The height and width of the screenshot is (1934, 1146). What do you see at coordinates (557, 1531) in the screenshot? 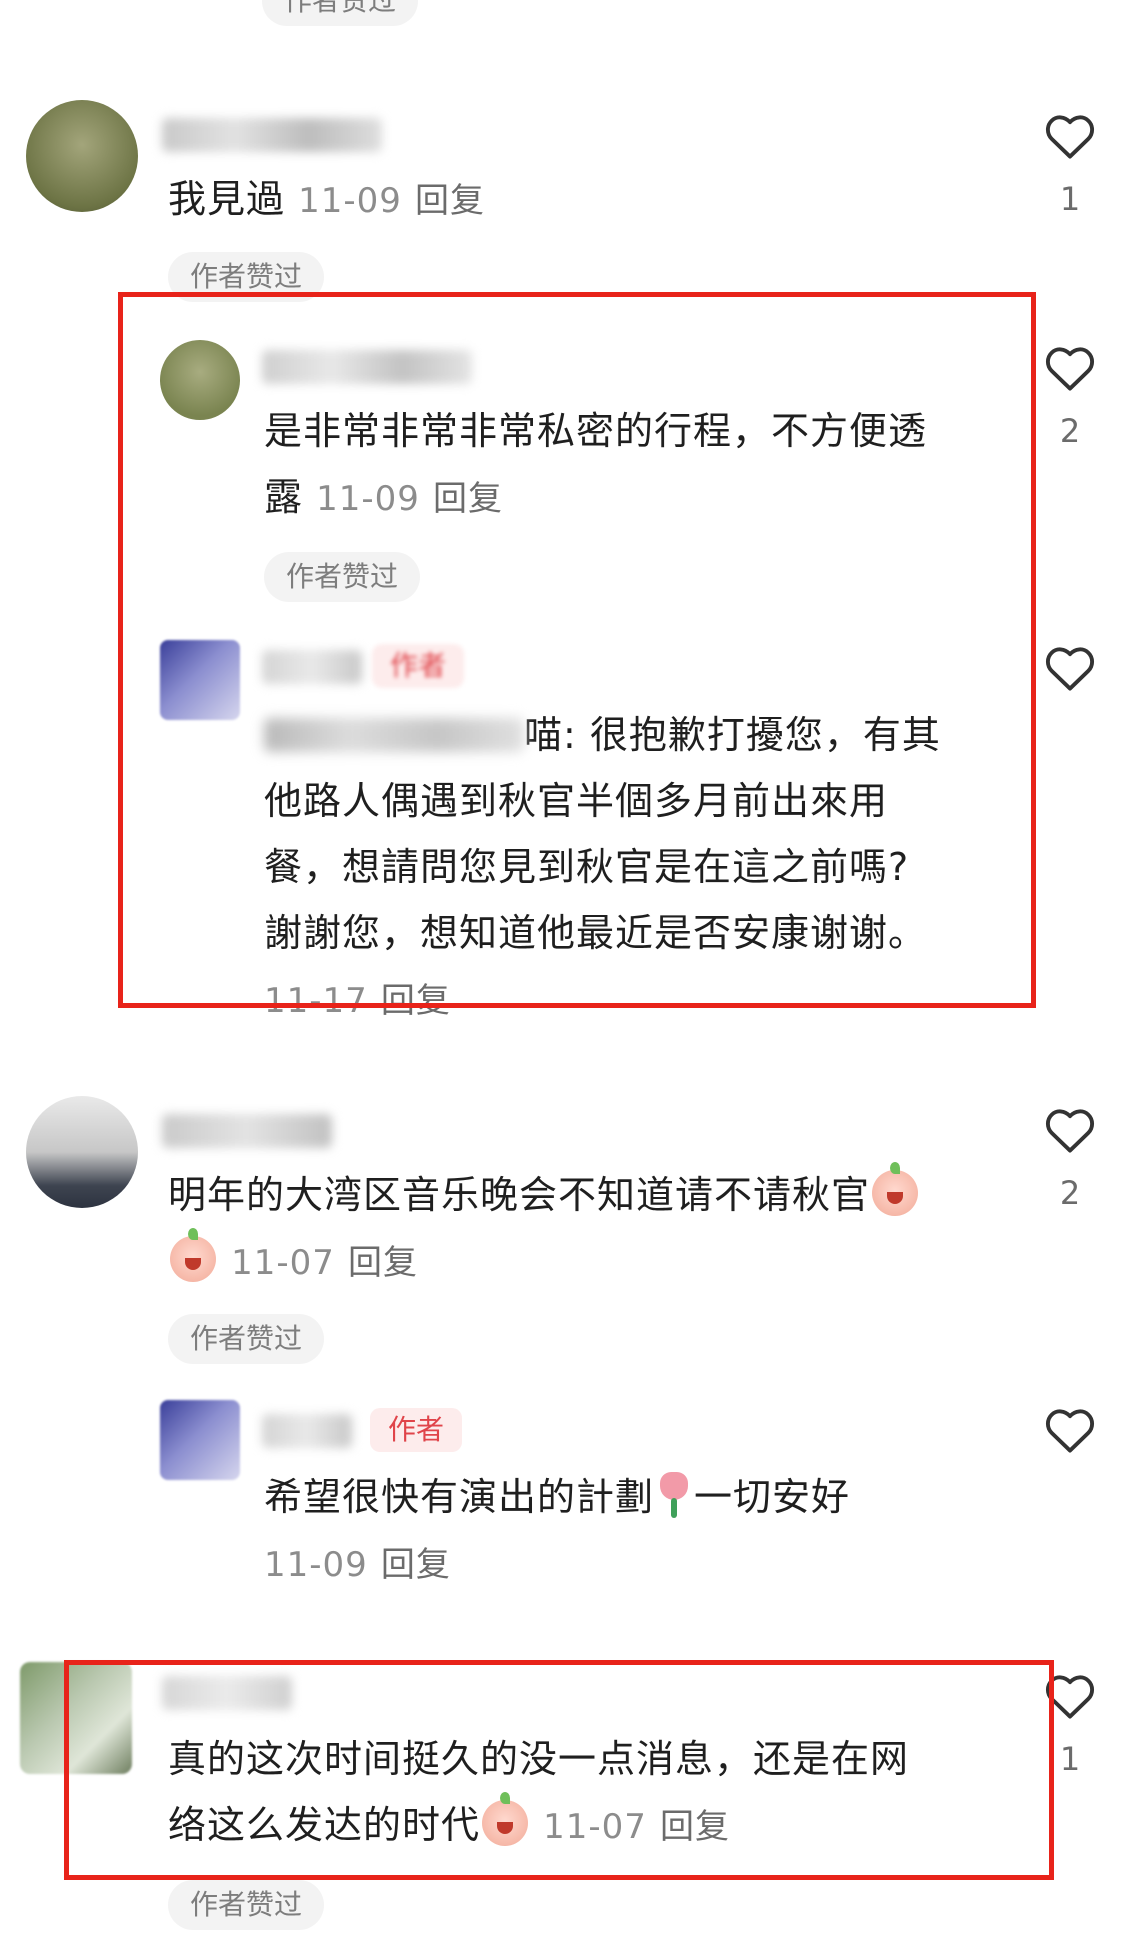
I see `reply-text: 希望很快有演出的計劃 一切安好 11-09 回复` at bounding box center [557, 1531].